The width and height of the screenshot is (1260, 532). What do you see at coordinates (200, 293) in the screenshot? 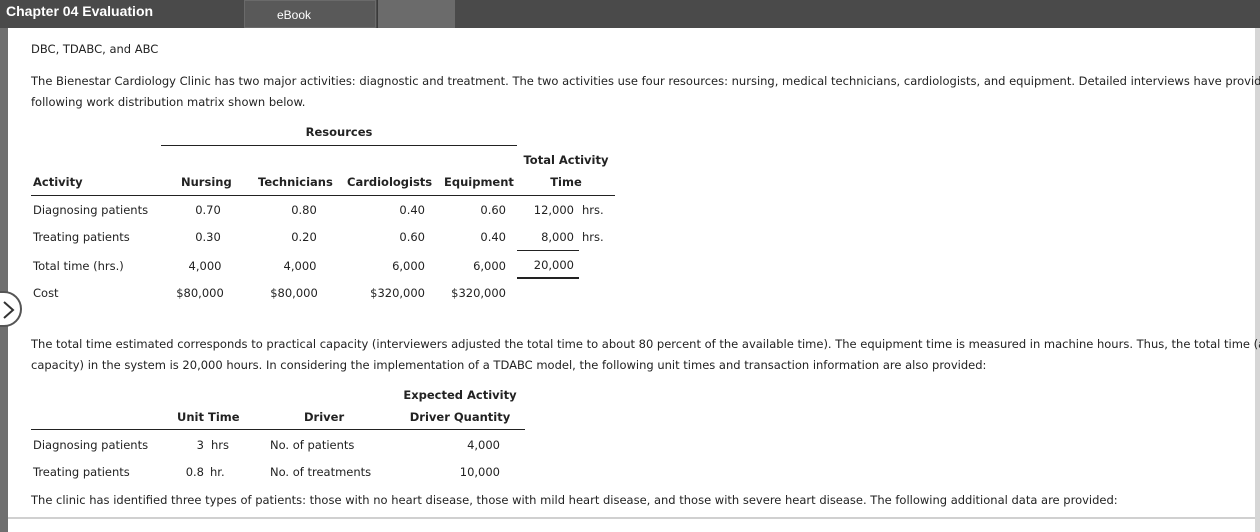
I see `cell-nursing: $80,000` at bounding box center [200, 293].